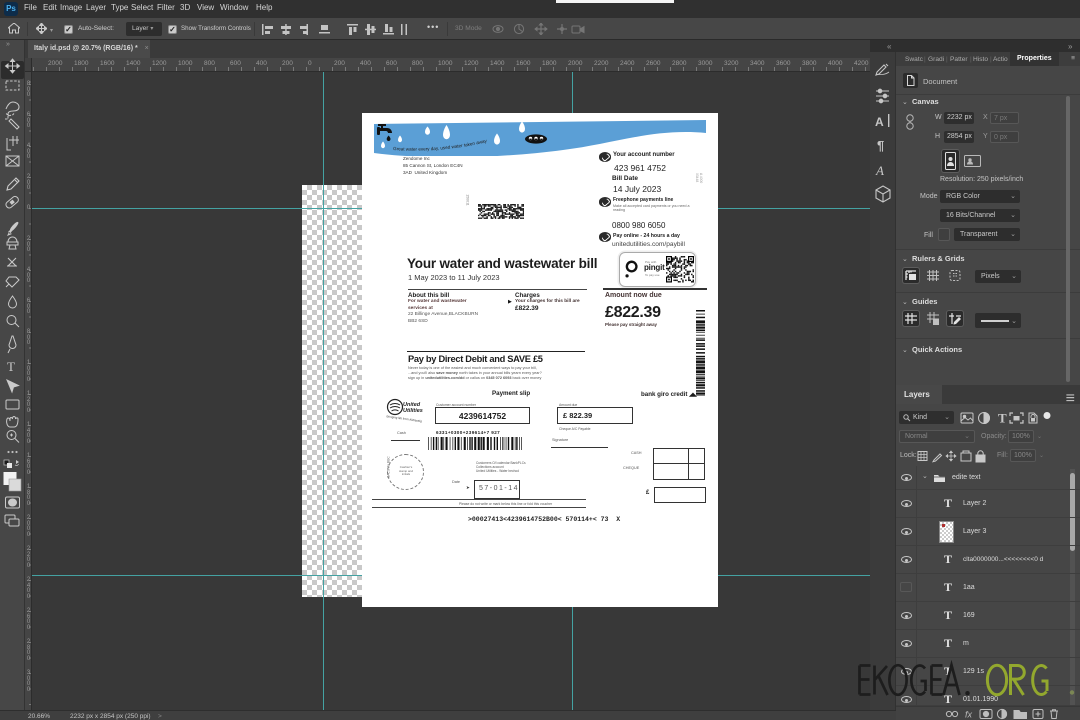  I want to click on svg-text: fx, so click(969, 715).